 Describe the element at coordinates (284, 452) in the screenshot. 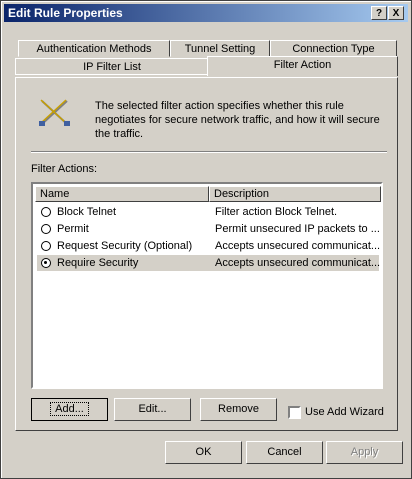

I see `cancel-button: Cancel` at that location.